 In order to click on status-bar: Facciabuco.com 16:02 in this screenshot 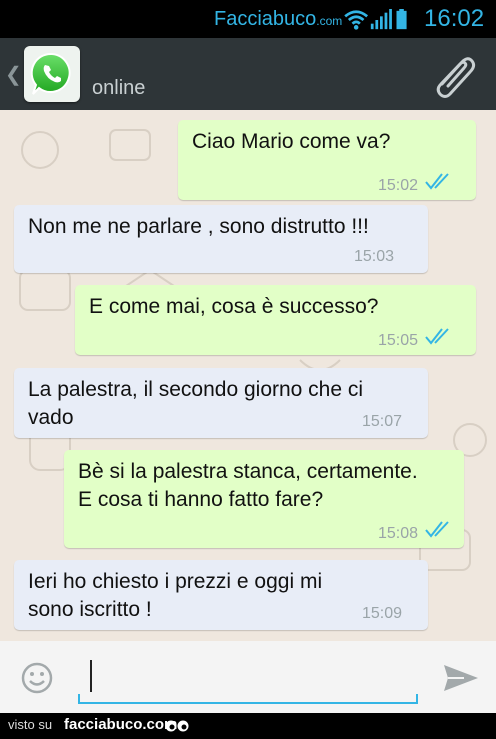, I will do `click(248, 19)`.